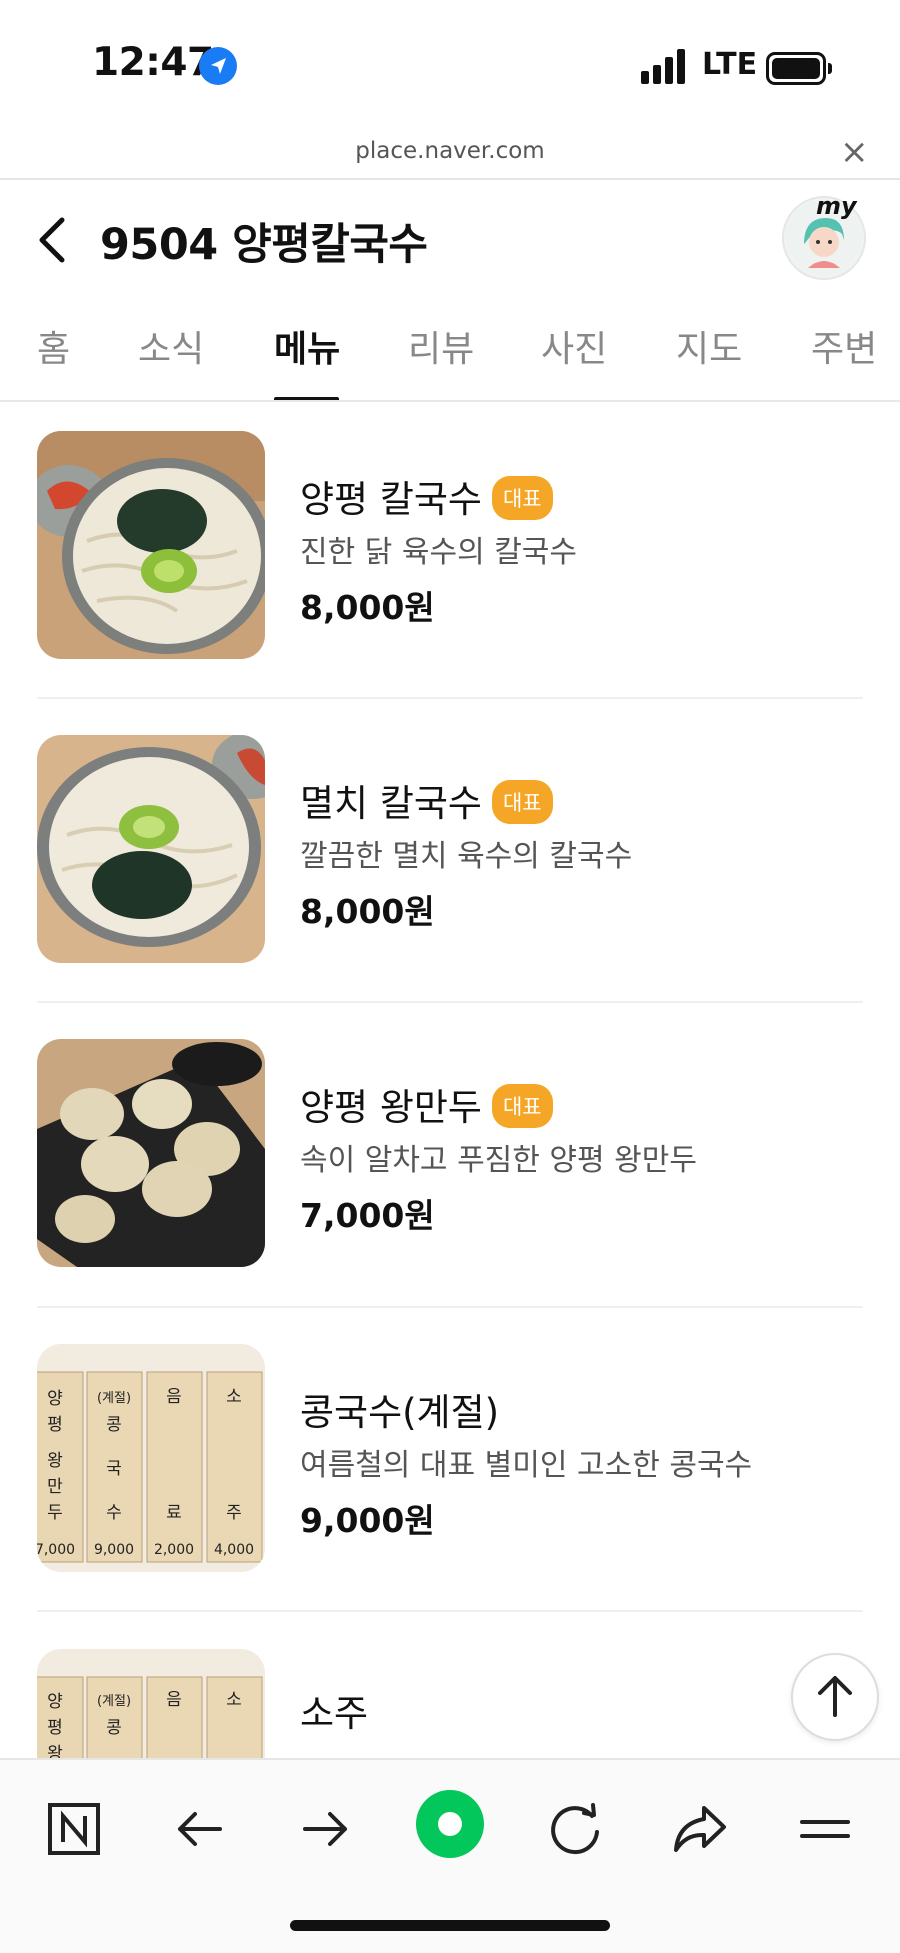  I want to click on signal-icon, so click(664, 66).